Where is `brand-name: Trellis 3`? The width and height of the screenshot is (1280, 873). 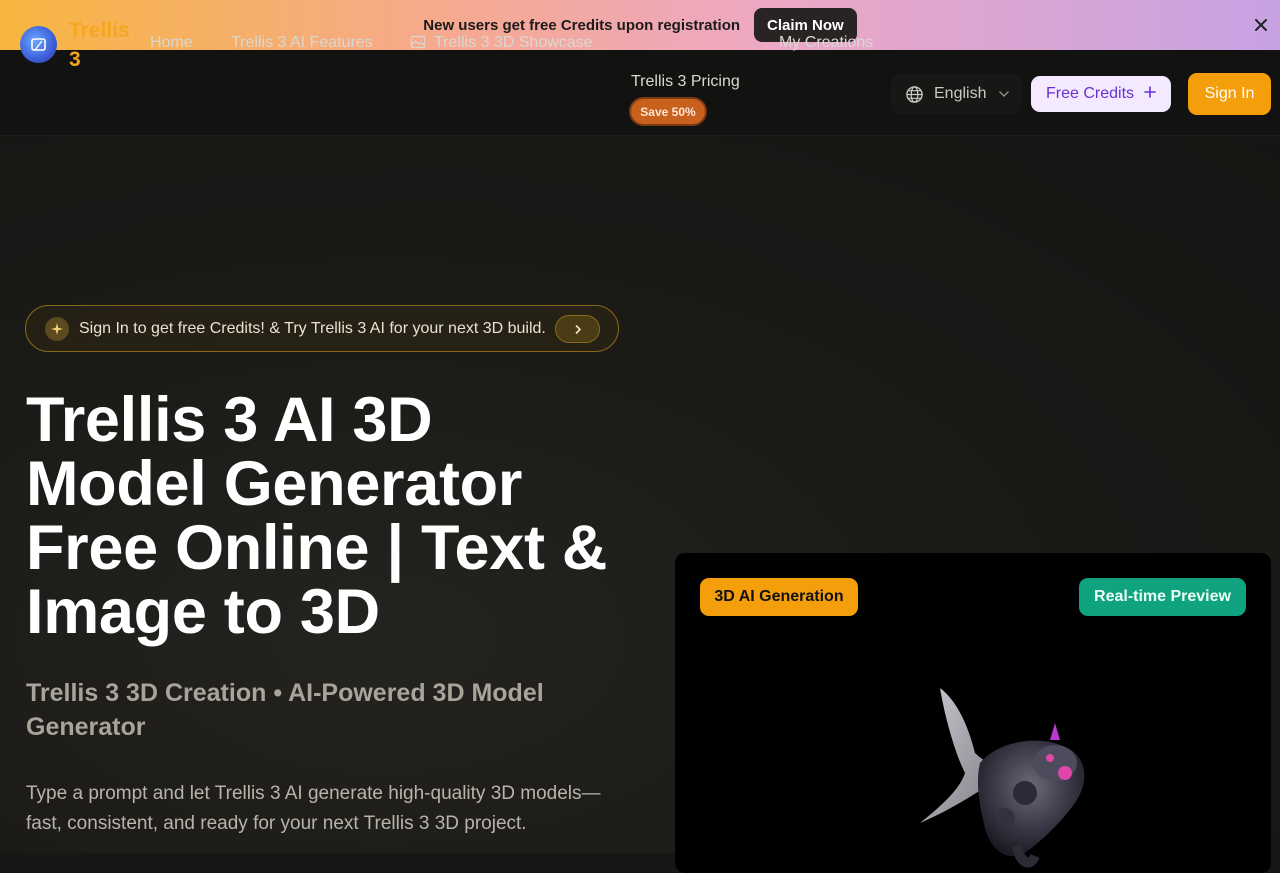
brand-name: Trellis 3 is located at coordinates (104, 45).